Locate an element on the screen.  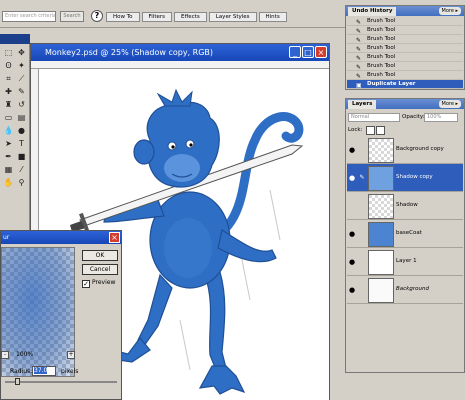
shape-icon: ■ is located at coordinates (21, 157).